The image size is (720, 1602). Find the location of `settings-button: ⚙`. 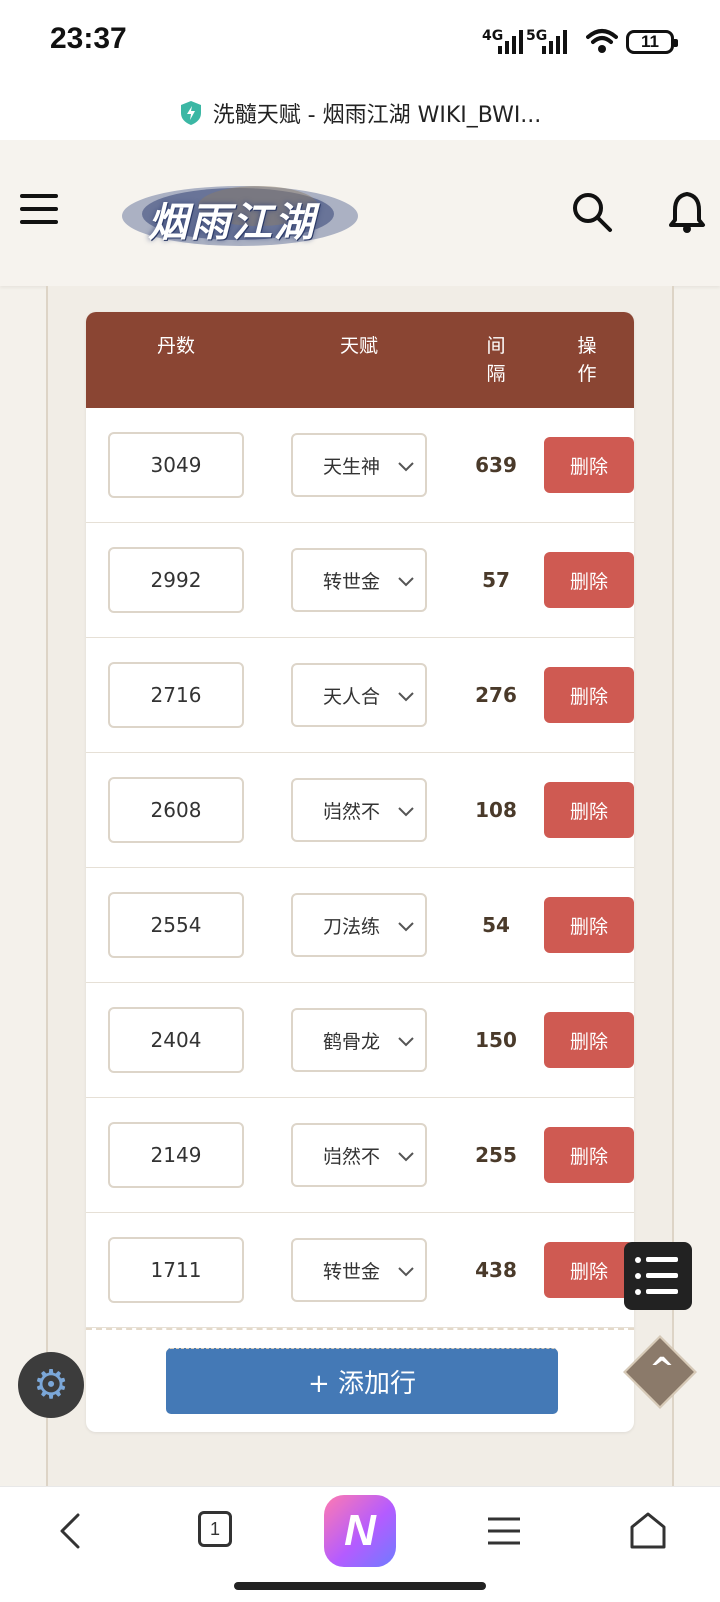

settings-button: ⚙ is located at coordinates (51, 1385).